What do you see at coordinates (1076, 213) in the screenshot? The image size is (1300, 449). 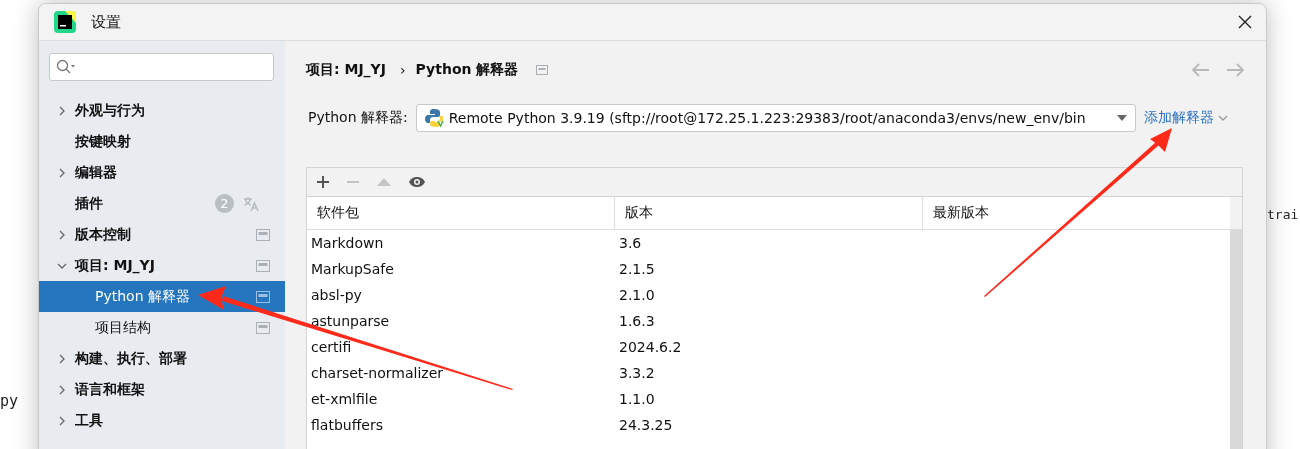 I see `column-header: 最新版本` at bounding box center [1076, 213].